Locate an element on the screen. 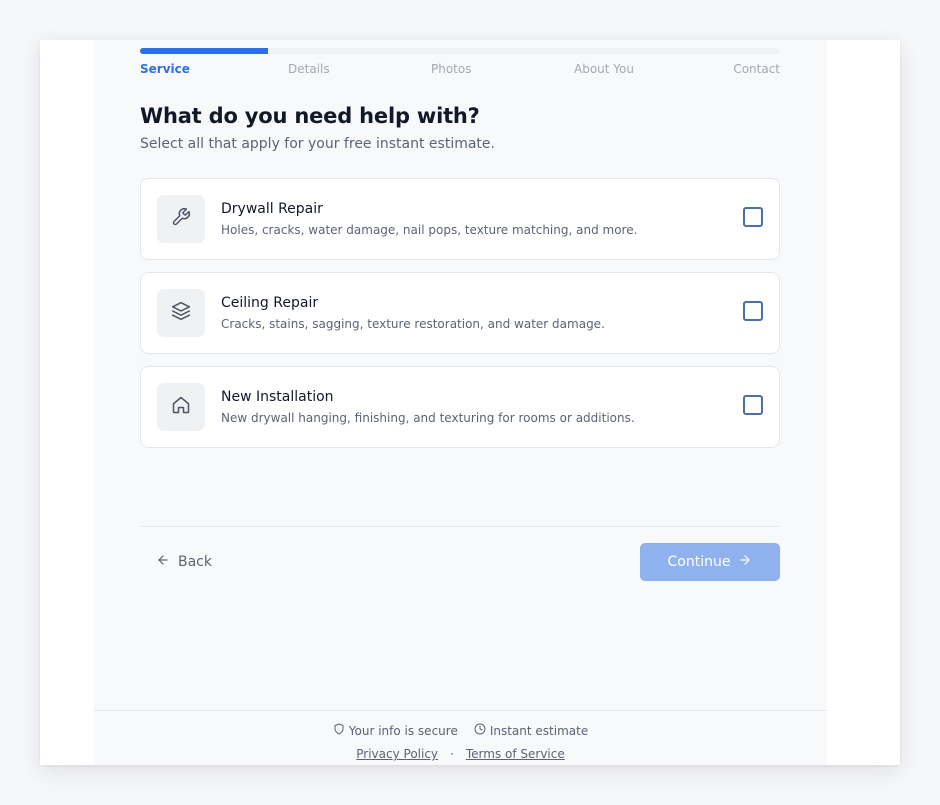 Image resolution: width=940 pixels, height=805 pixels. wrench-icon is located at coordinates (181, 219).